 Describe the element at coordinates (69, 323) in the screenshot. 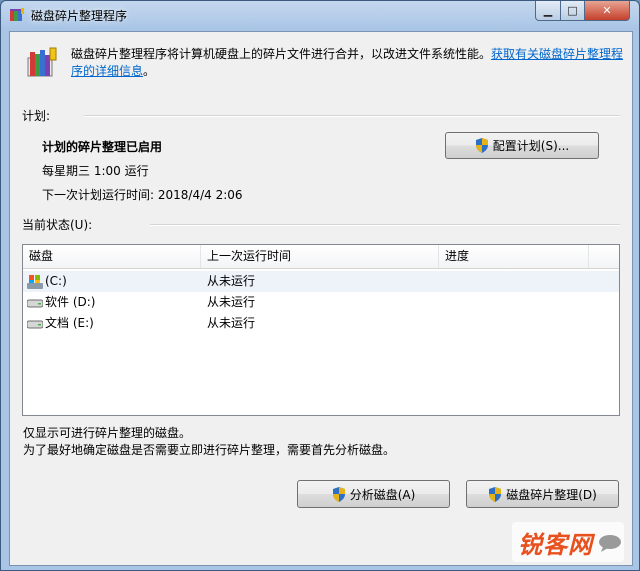

I see `disk-name: 文档 (E:)` at that location.